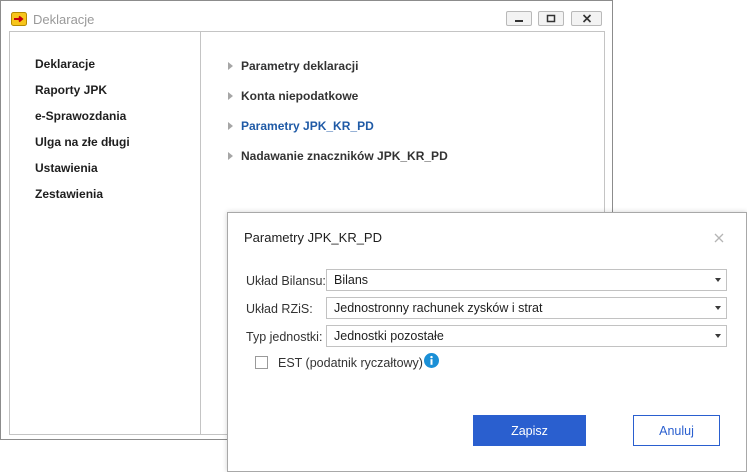 The height and width of the screenshot is (472, 747). I want to click on link-konta-niepodatkowe: Konta niepodatkowe, so click(293, 96).